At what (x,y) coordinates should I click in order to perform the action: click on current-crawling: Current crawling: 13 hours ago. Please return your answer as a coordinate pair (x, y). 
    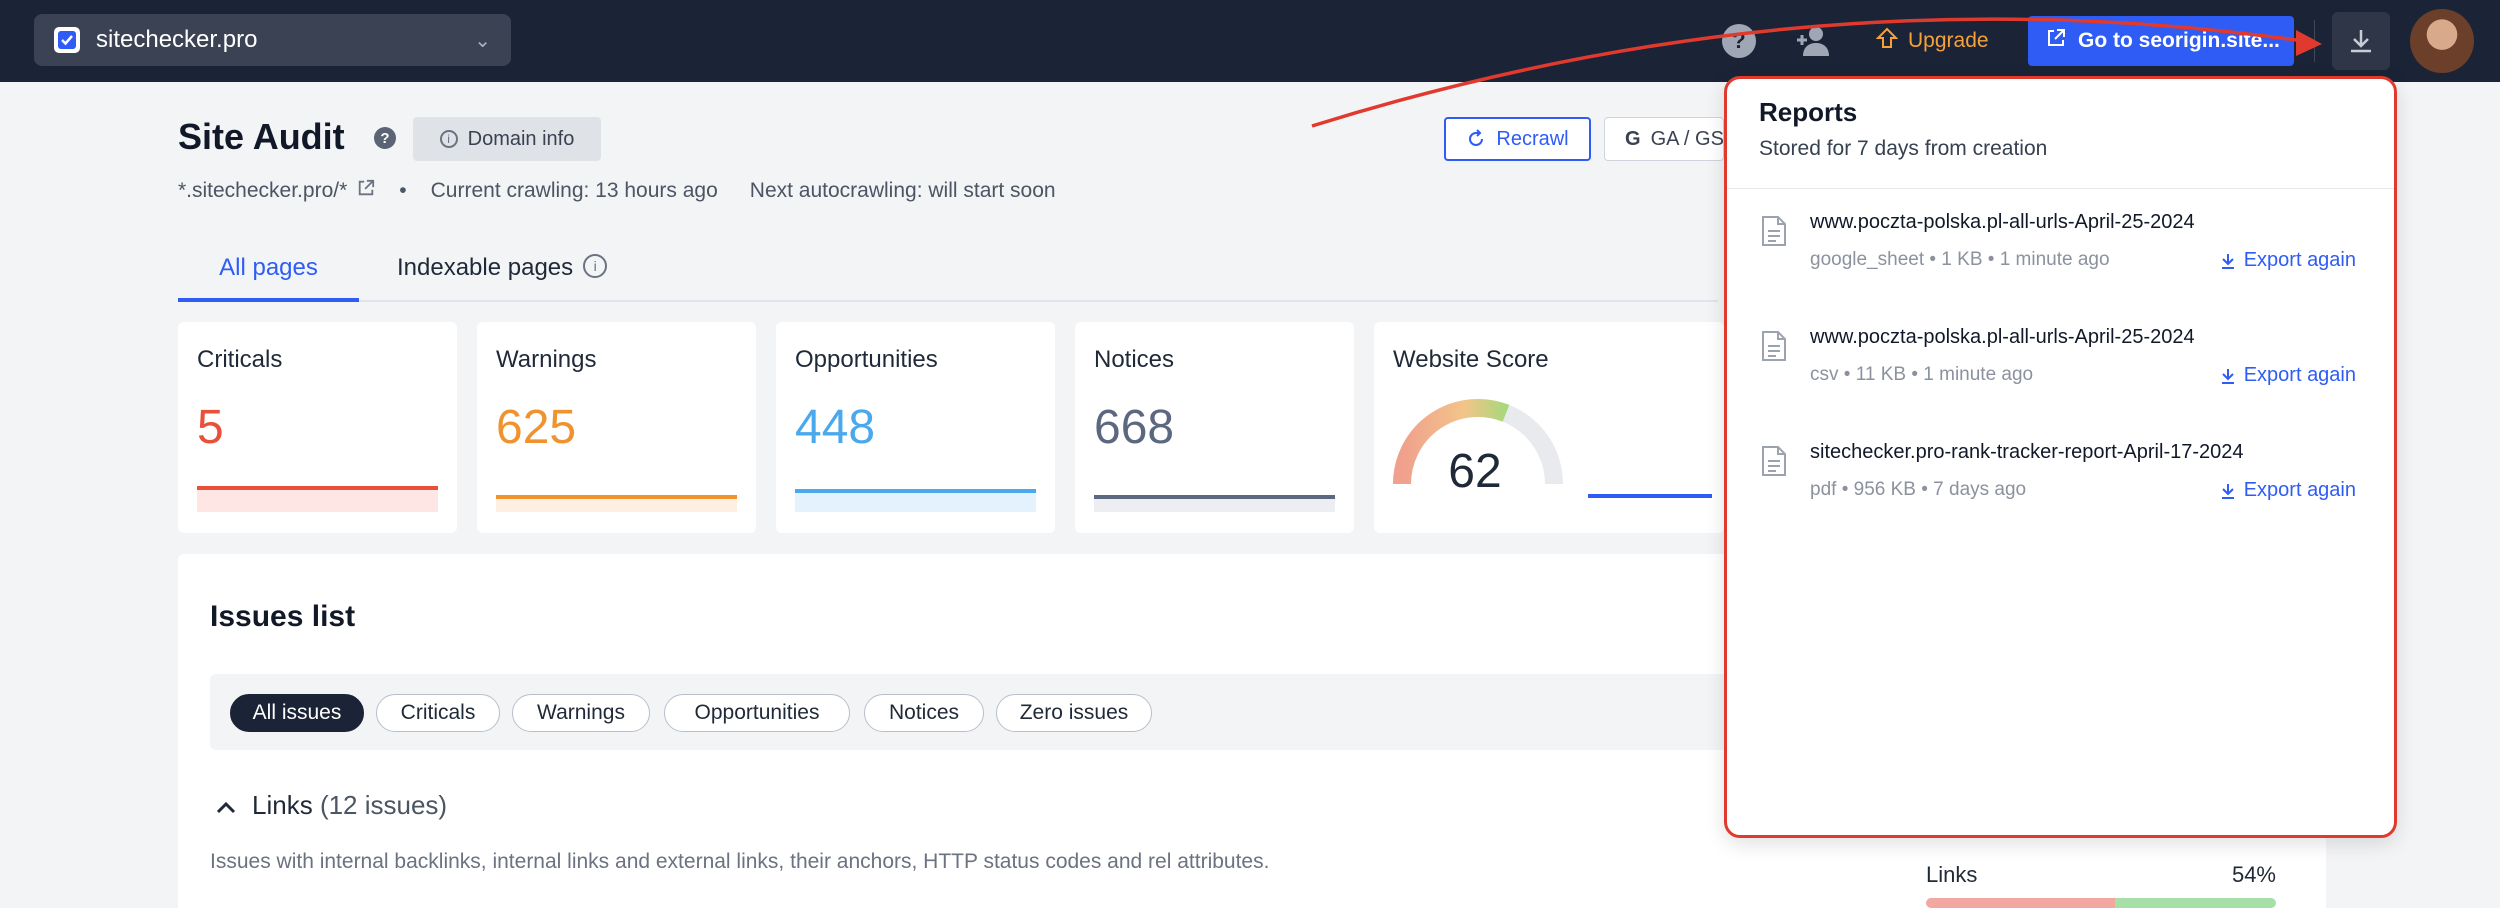
    Looking at the image, I should click on (574, 190).